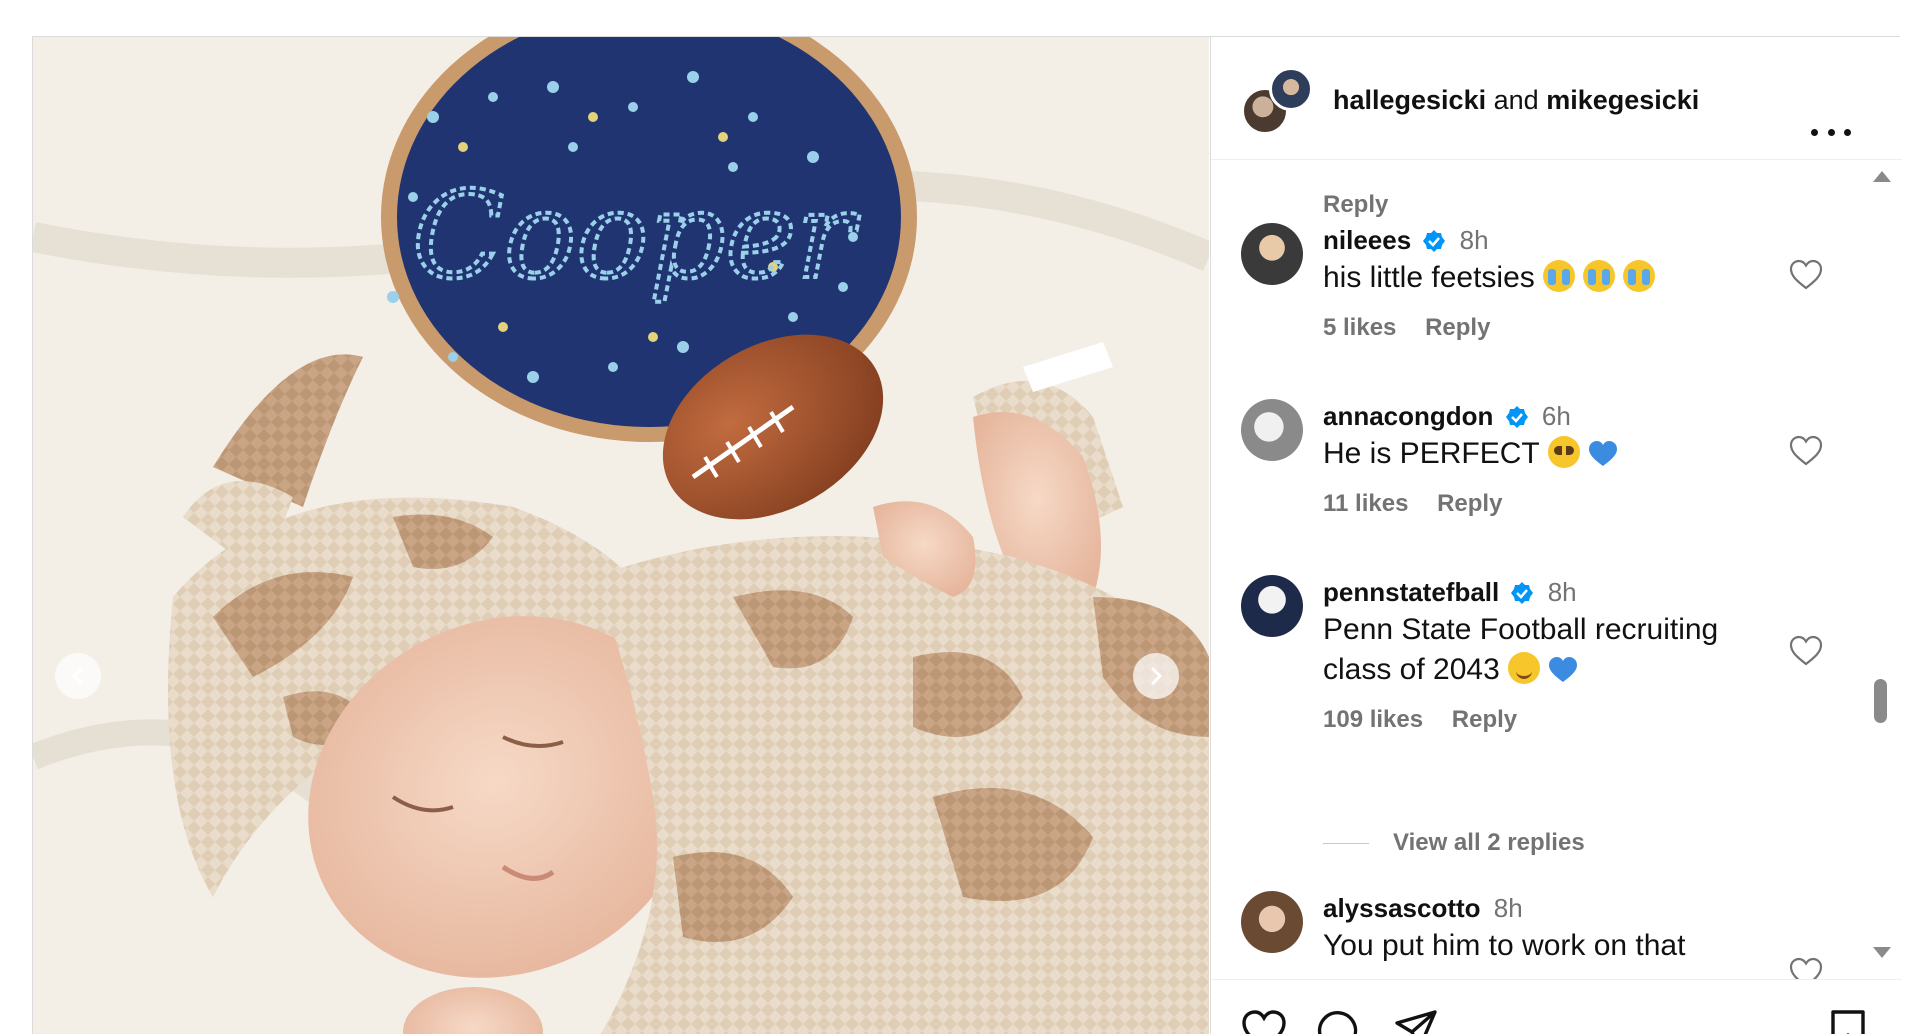  I want to click on previous-image-button, so click(78, 676).